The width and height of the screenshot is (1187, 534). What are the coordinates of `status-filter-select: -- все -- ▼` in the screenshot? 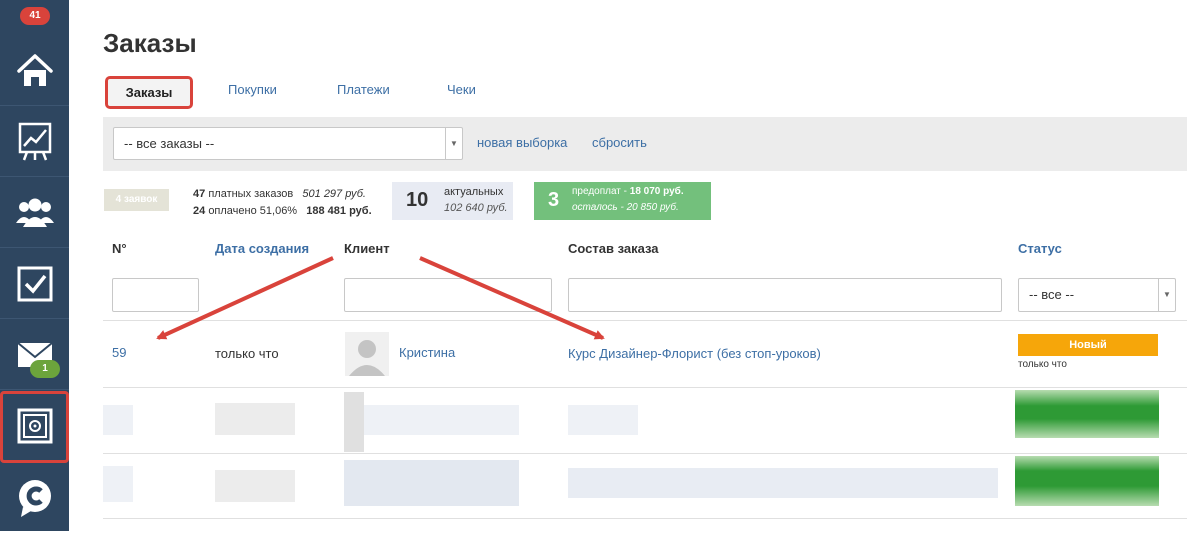 It's located at (1097, 295).